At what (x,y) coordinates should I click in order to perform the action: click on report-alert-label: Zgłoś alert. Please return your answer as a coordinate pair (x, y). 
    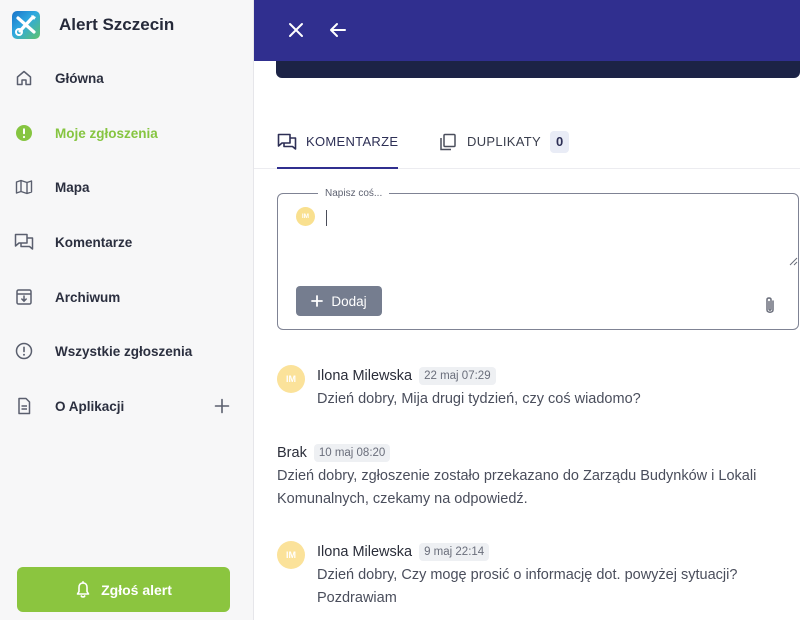
    Looking at the image, I should click on (136, 589).